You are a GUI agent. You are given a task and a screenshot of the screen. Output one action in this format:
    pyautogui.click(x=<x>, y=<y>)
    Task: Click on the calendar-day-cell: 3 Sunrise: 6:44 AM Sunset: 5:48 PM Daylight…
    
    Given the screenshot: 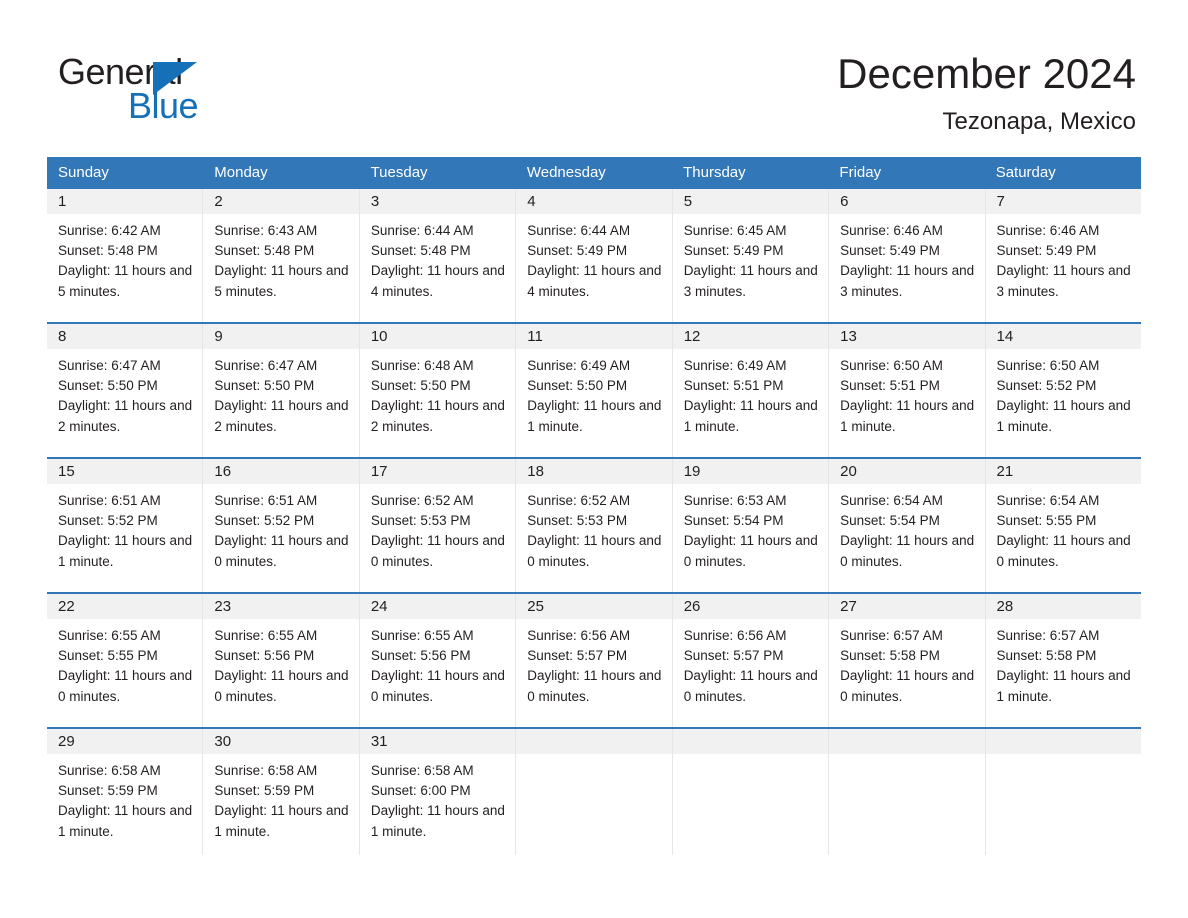 What is the action you would take?
    pyautogui.click(x=438, y=255)
    